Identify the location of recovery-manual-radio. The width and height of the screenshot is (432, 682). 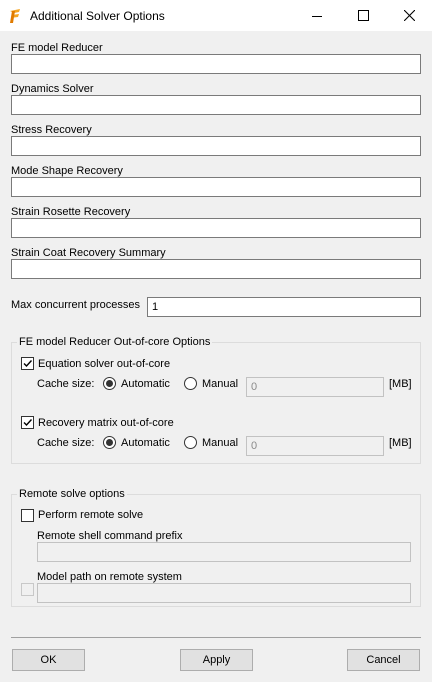
(190, 442).